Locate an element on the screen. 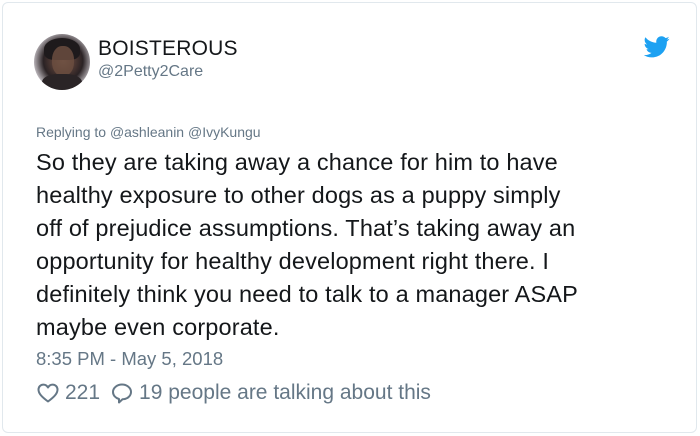 Image resolution: width=700 pixels, height=436 pixels. heart-icon is located at coordinates (48, 393).